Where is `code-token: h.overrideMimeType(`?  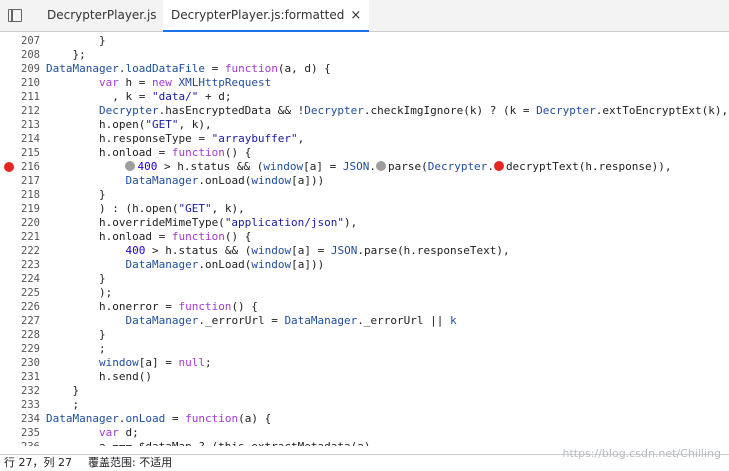 code-token: h.overrideMimeType( is located at coordinates (135, 222).